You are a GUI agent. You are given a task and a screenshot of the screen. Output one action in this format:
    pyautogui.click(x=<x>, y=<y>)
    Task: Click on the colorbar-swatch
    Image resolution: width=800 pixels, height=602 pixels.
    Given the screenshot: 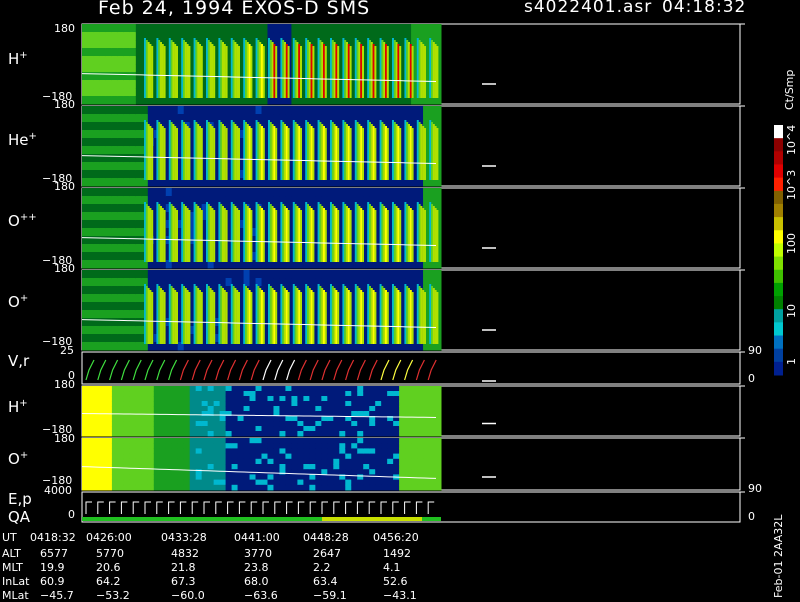 What is the action you would take?
    pyautogui.click(x=778, y=368)
    